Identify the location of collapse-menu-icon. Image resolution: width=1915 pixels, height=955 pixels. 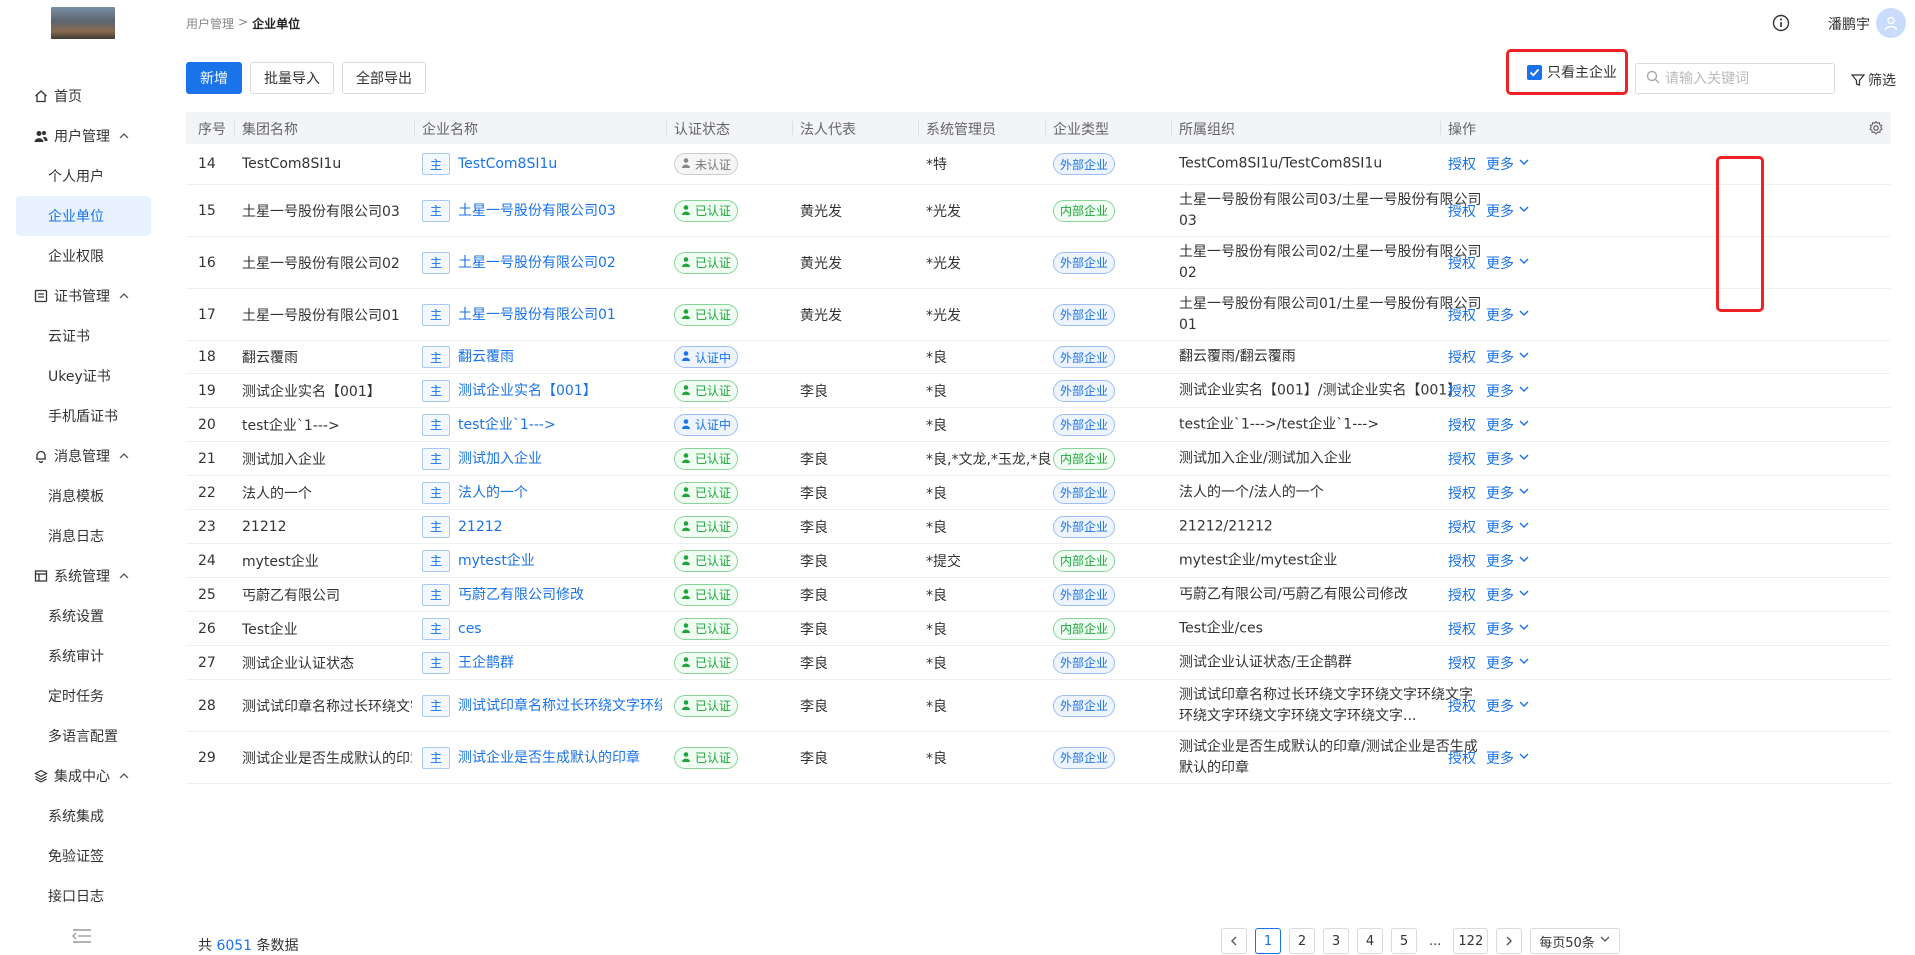
(82, 936).